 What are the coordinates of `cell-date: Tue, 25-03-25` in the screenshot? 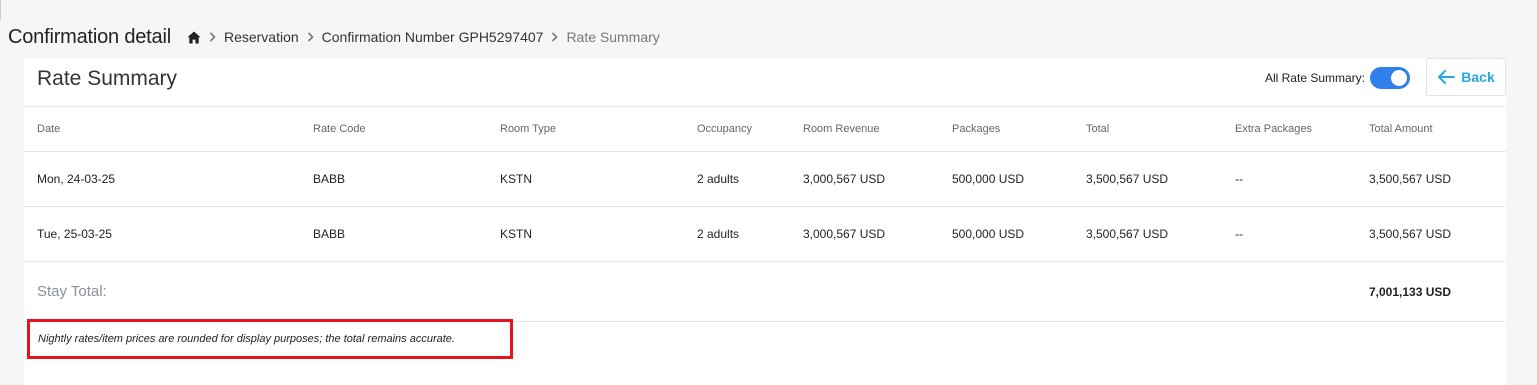 It's located at (74, 234).